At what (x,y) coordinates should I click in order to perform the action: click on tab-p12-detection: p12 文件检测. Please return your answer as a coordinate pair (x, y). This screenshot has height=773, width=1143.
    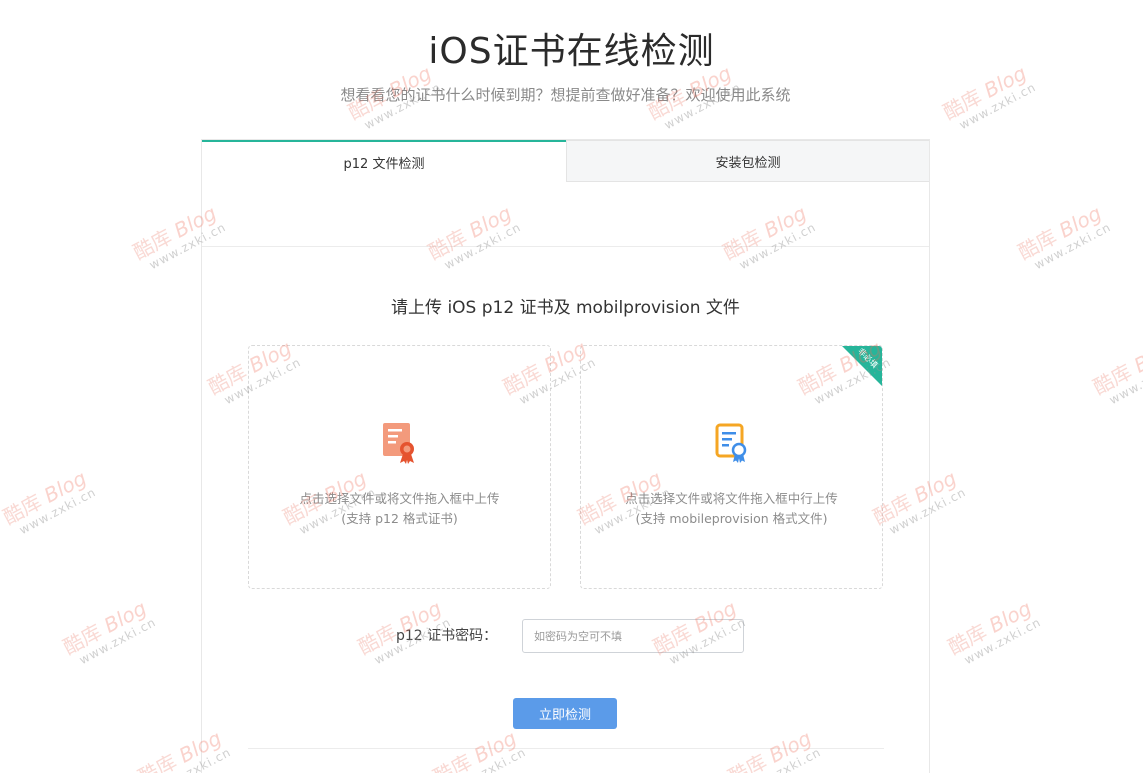
    Looking at the image, I should click on (384, 161).